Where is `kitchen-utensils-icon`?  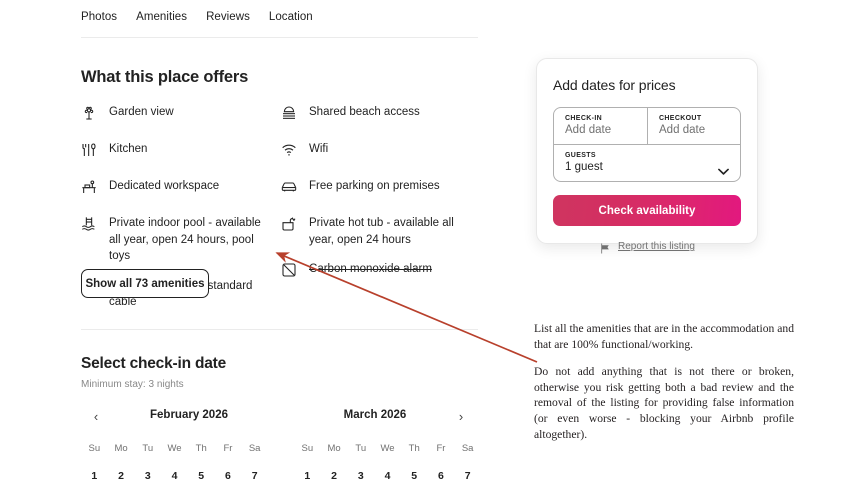 kitchen-utensils-icon is located at coordinates (89, 150).